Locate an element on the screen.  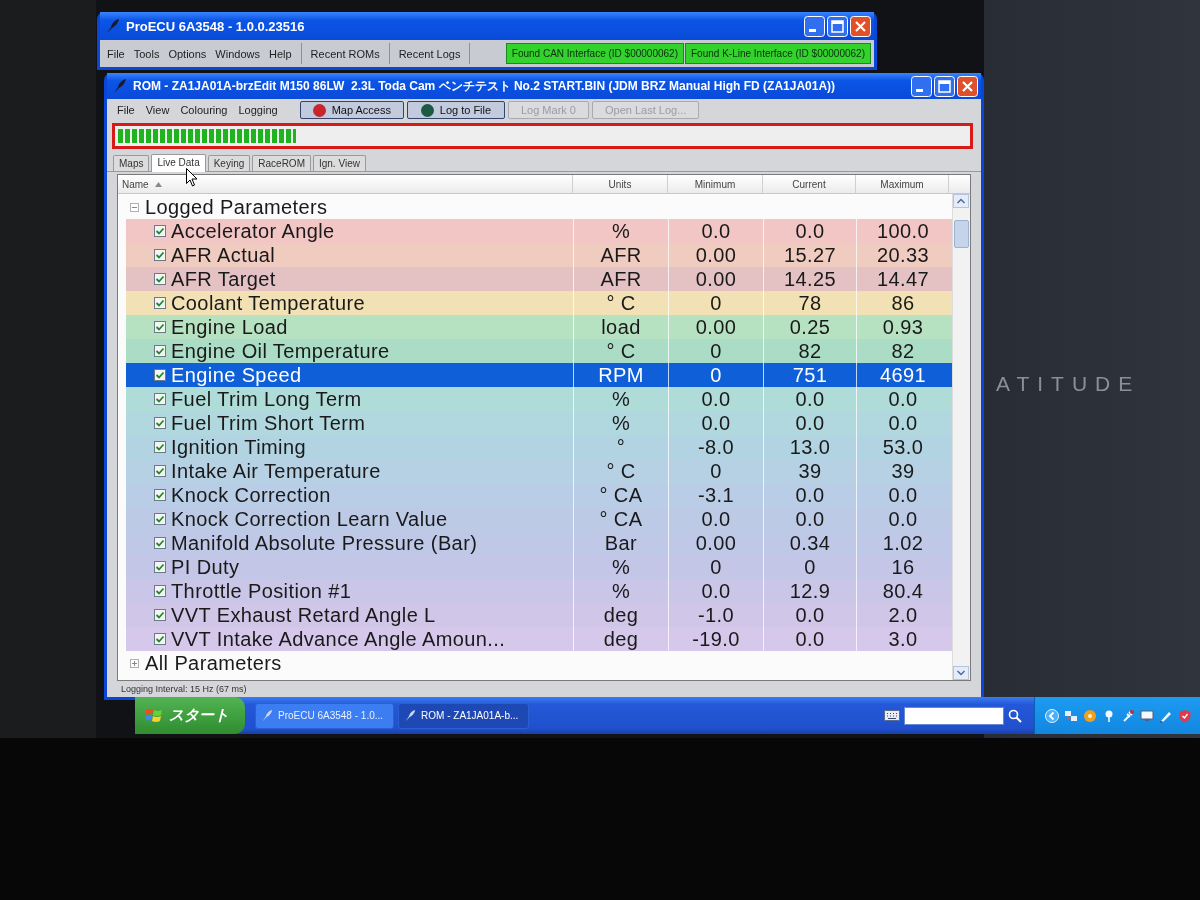
quill-icon is located at coordinates (120, 86).